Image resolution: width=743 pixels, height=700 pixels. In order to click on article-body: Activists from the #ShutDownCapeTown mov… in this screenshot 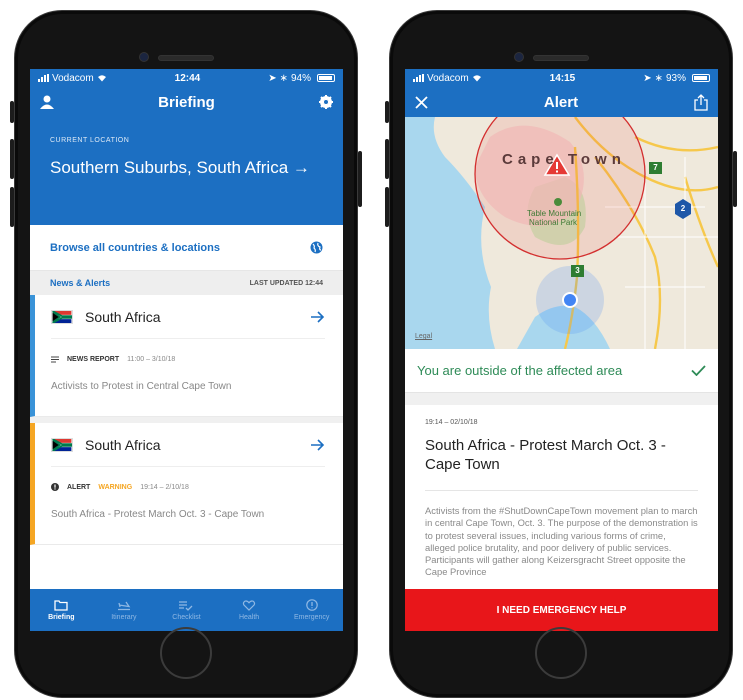, I will do `click(561, 541)`.